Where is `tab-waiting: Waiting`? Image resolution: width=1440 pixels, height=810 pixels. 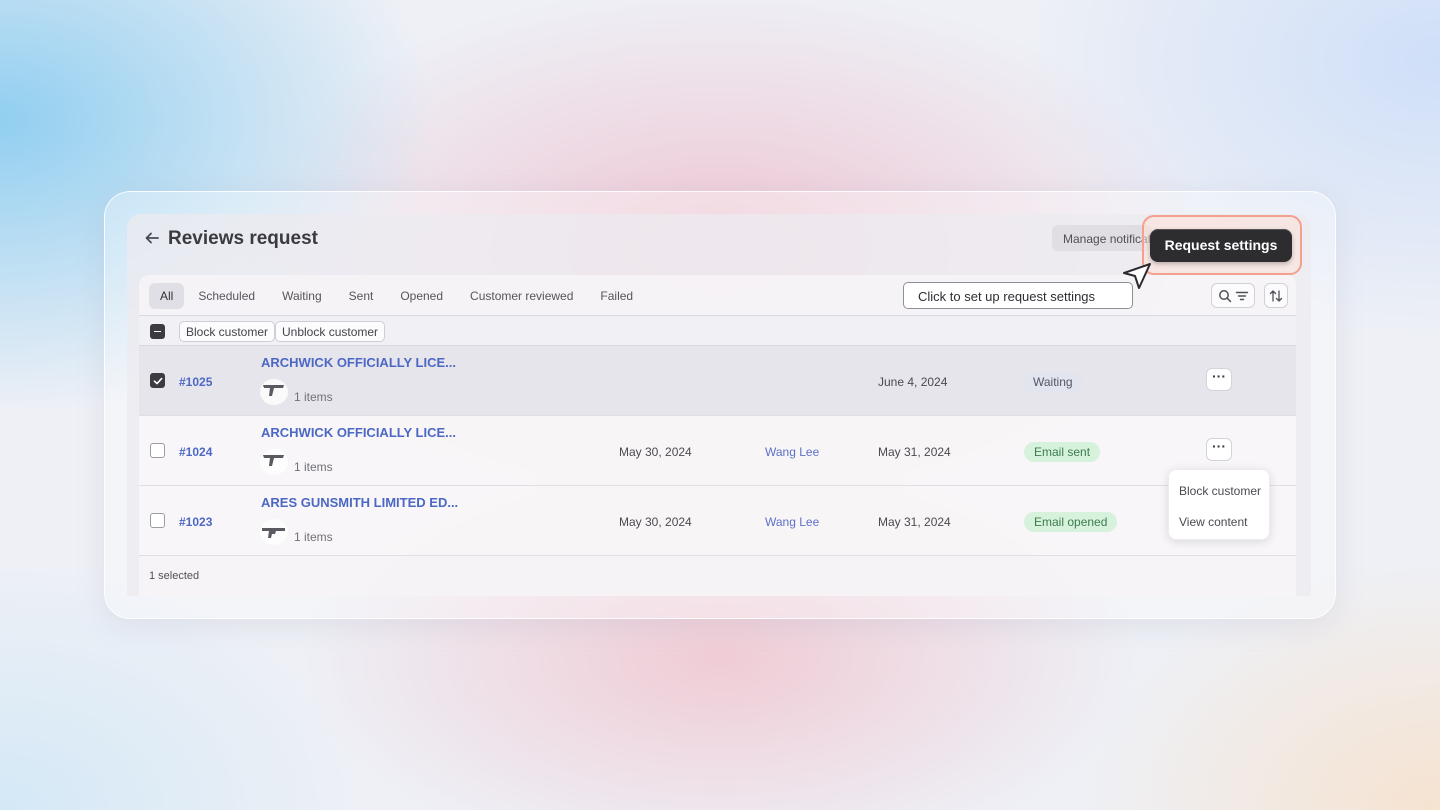
tab-waiting: Waiting is located at coordinates (302, 296).